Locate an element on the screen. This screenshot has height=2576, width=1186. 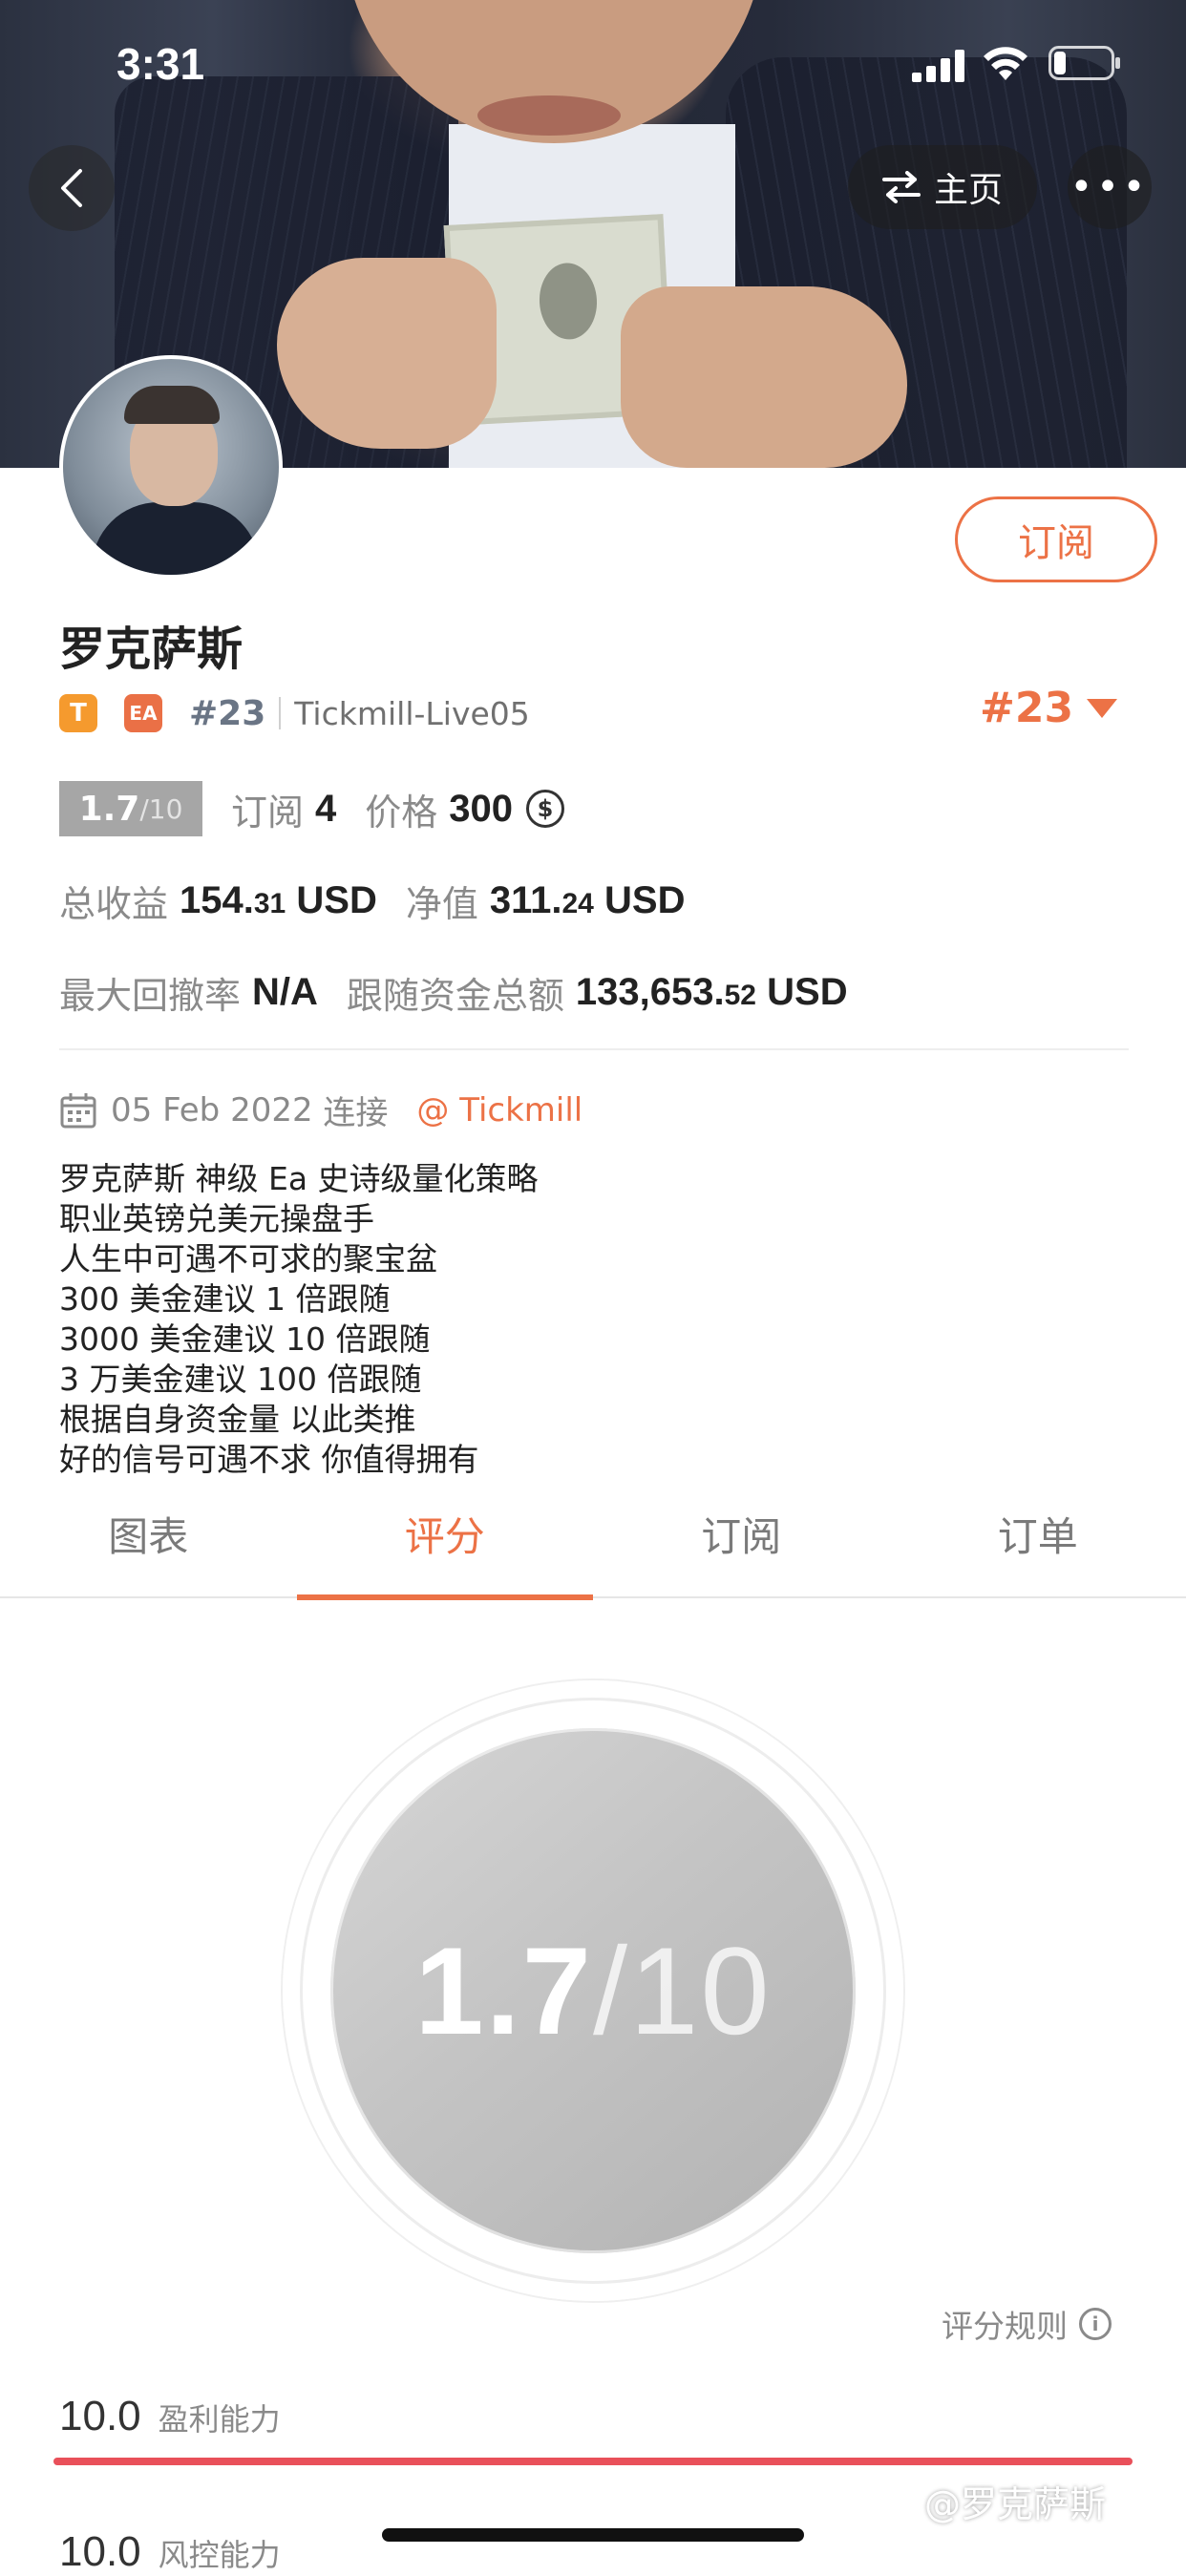
stats-row-3: 最大回撤率 N/A 跟随资金总额 133,653.52 USD is located at coordinates (468, 992).